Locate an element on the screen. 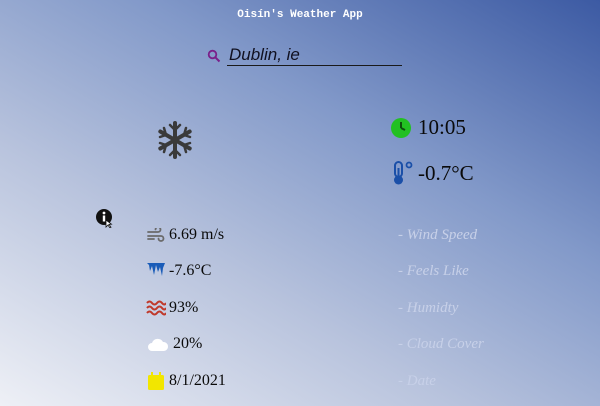  feels-like-row: -7.6°C is located at coordinates (178, 271).